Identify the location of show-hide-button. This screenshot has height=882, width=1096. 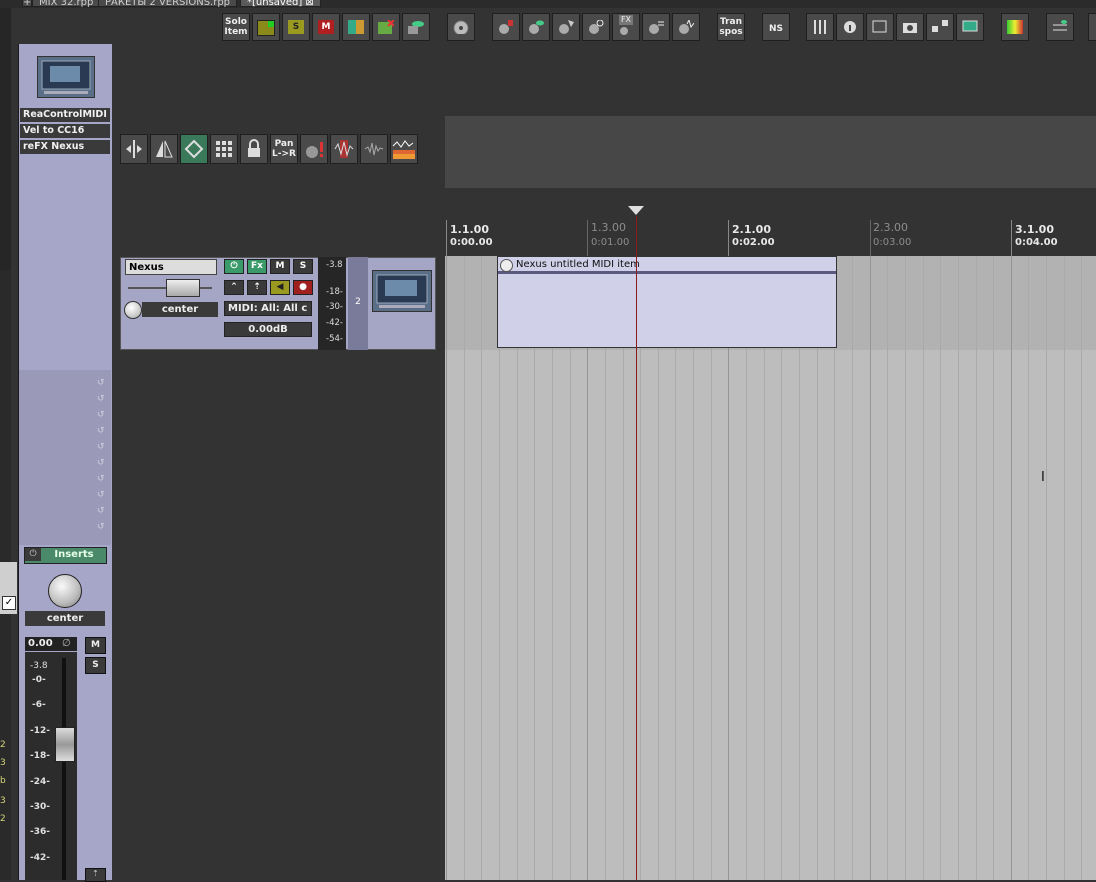
(416, 27).